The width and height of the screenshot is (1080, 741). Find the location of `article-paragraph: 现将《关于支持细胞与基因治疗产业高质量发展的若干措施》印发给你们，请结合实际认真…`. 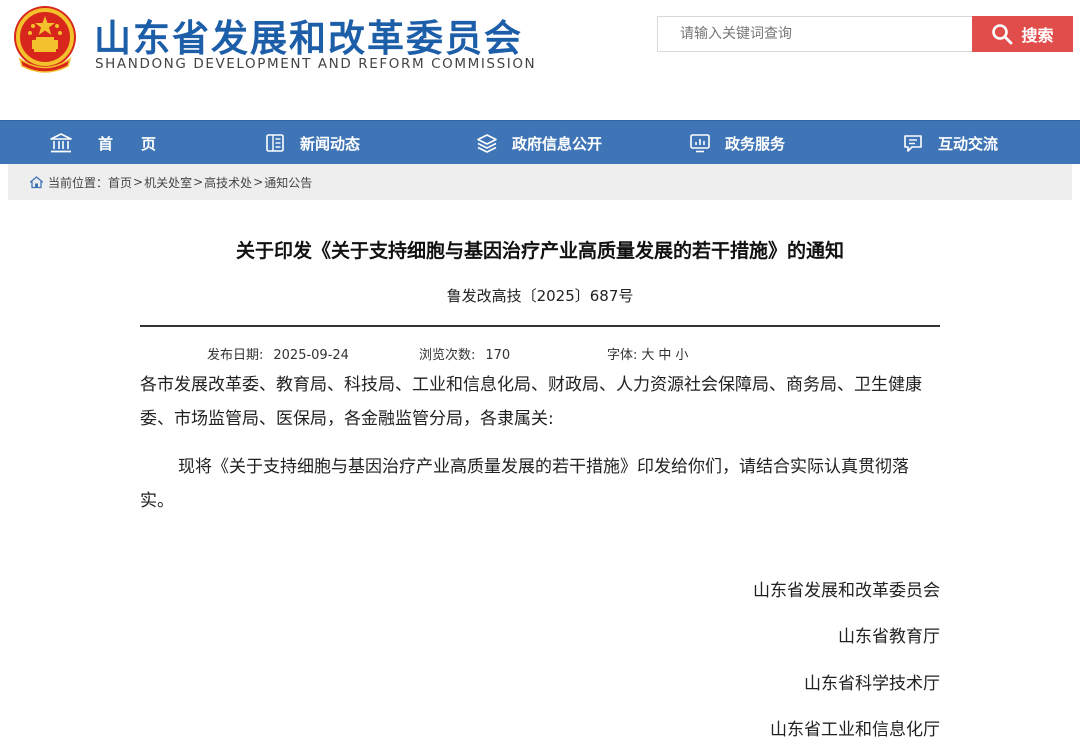

article-paragraph: 现将《关于支持细胞与基因治疗产业高质量发展的若干措施》印发给你们，请结合实际认真… is located at coordinates (524, 484).